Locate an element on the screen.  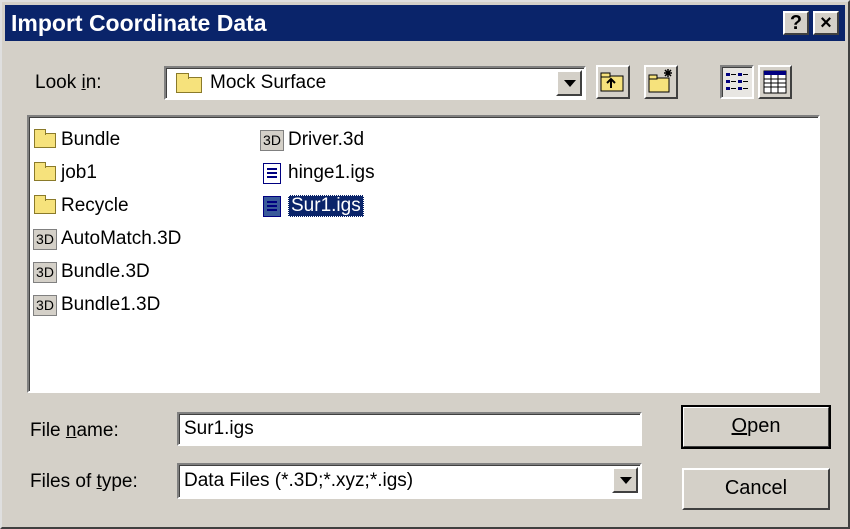
up-one-level-button is located at coordinates (613, 82).